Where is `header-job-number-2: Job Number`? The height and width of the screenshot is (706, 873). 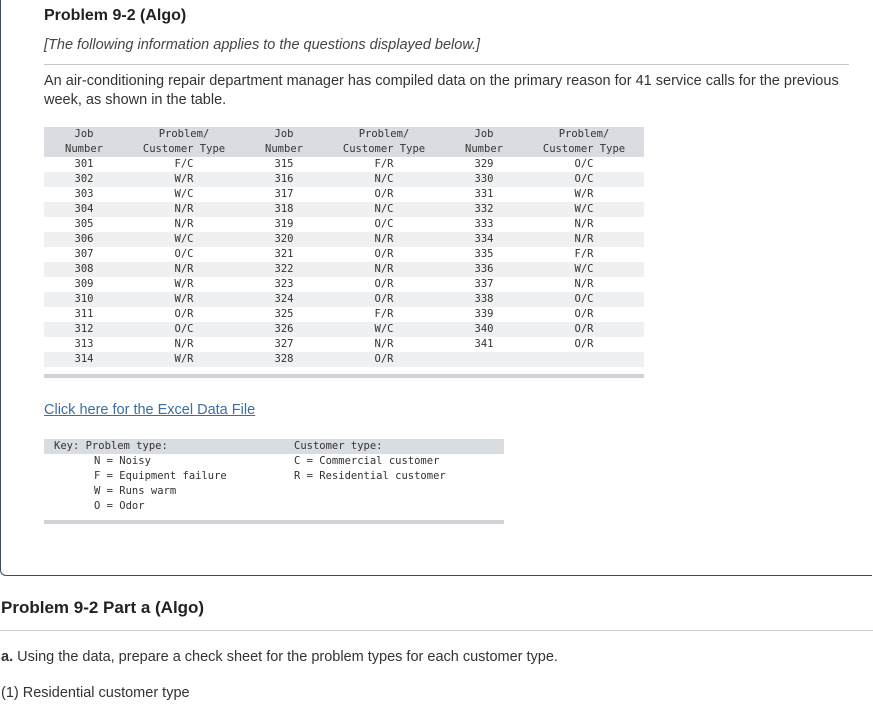
header-job-number-2: Job Number is located at coordinates (284, 141).